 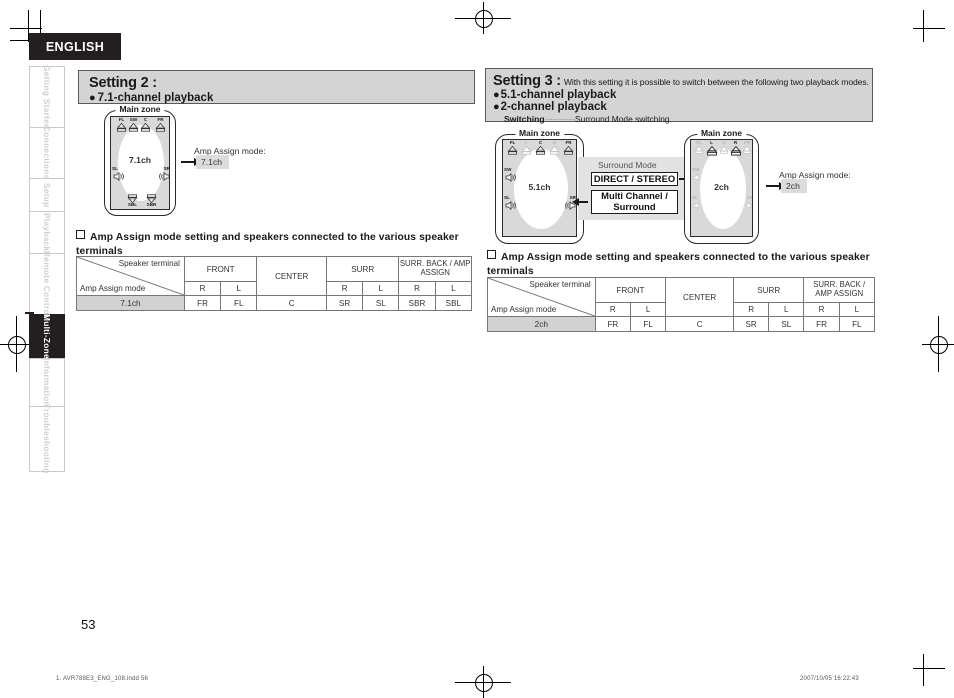 I want to click on setting3-main-zone-diagram-right: Main zone 2ch FL L C R FR SW SL SR, so click(x=721, y=186).